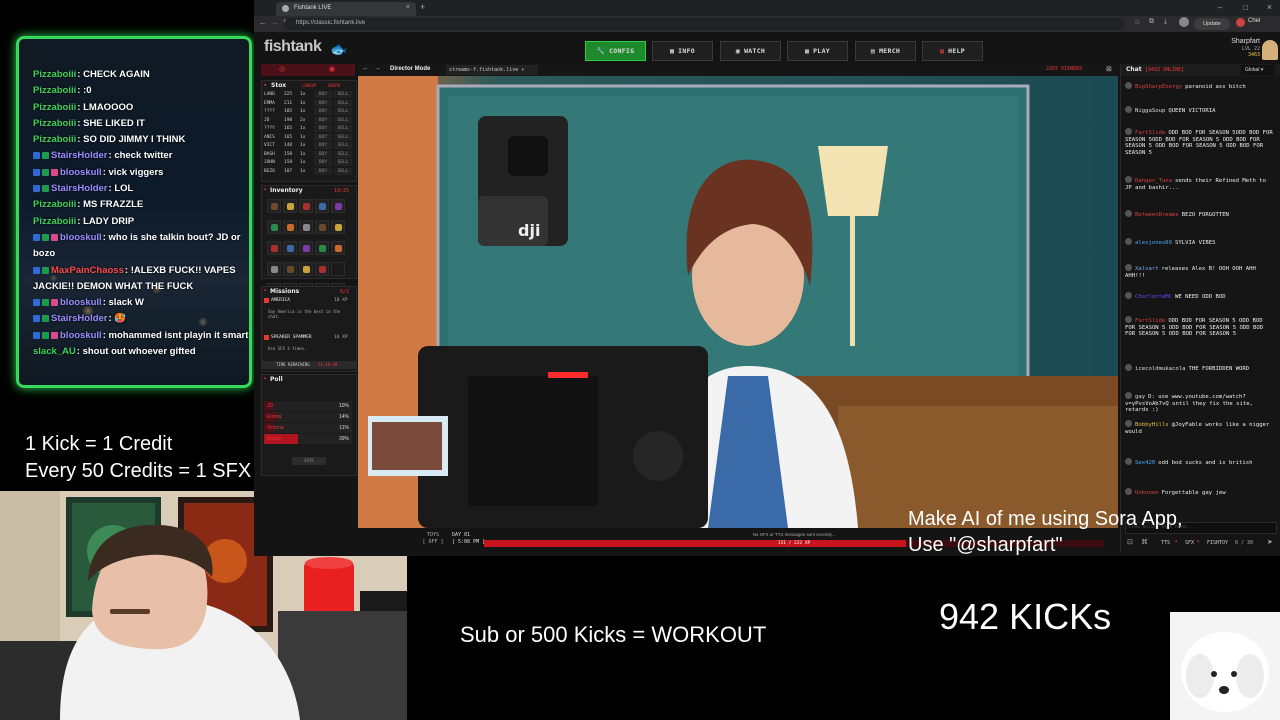  I want to click on minimize-icon: –, so click(1220, 7).